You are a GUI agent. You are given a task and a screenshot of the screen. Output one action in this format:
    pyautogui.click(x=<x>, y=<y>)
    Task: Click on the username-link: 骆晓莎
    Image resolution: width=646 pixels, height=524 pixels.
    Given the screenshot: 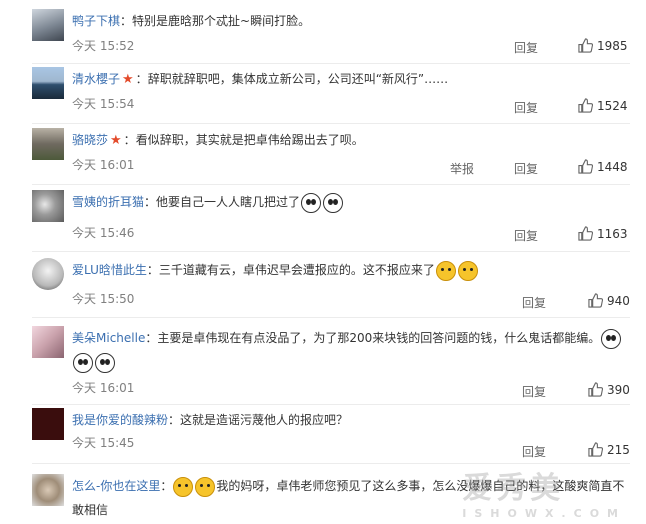 What is the action you would take?
    pyautogui.click(x=90, y=140)
    